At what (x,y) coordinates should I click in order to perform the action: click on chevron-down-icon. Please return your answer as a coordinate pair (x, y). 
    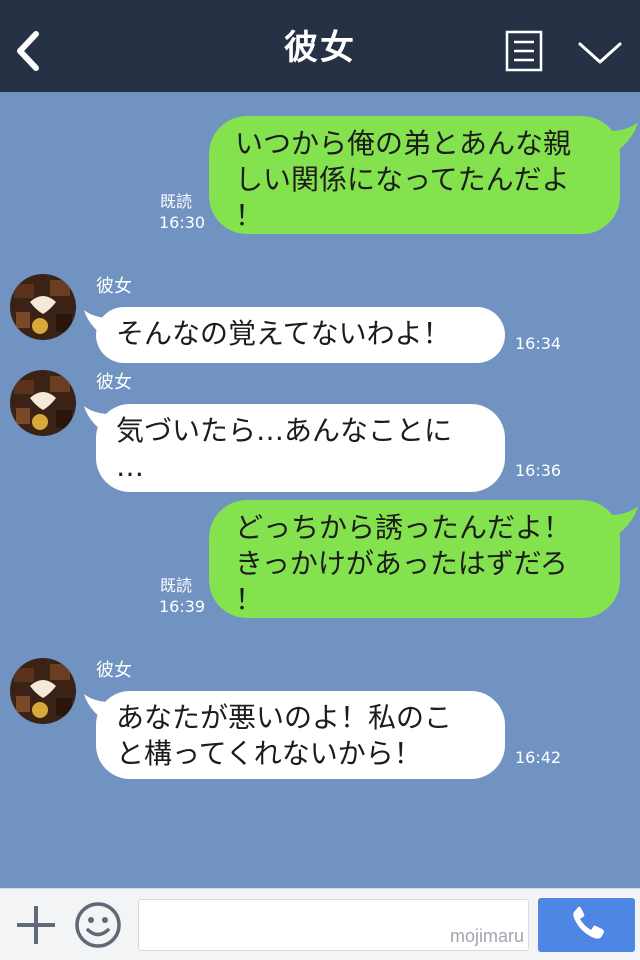
    Looking at the image, I should click on (600, 53).